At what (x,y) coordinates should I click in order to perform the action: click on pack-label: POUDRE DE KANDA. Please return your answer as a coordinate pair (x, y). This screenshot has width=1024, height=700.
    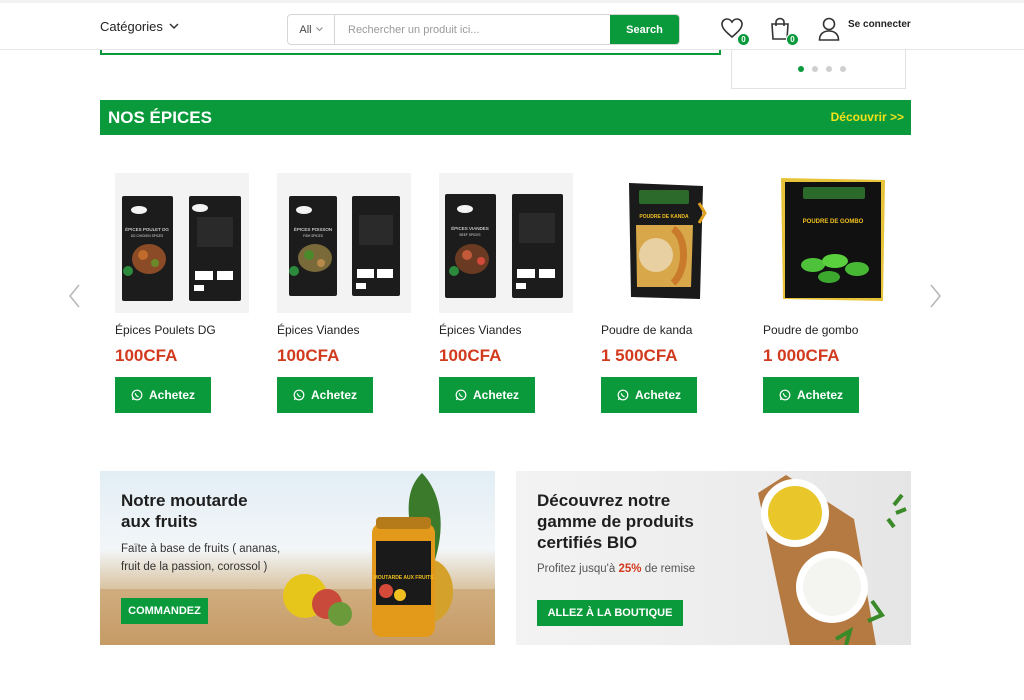
    Looking at the image, I should click on (664, 217).